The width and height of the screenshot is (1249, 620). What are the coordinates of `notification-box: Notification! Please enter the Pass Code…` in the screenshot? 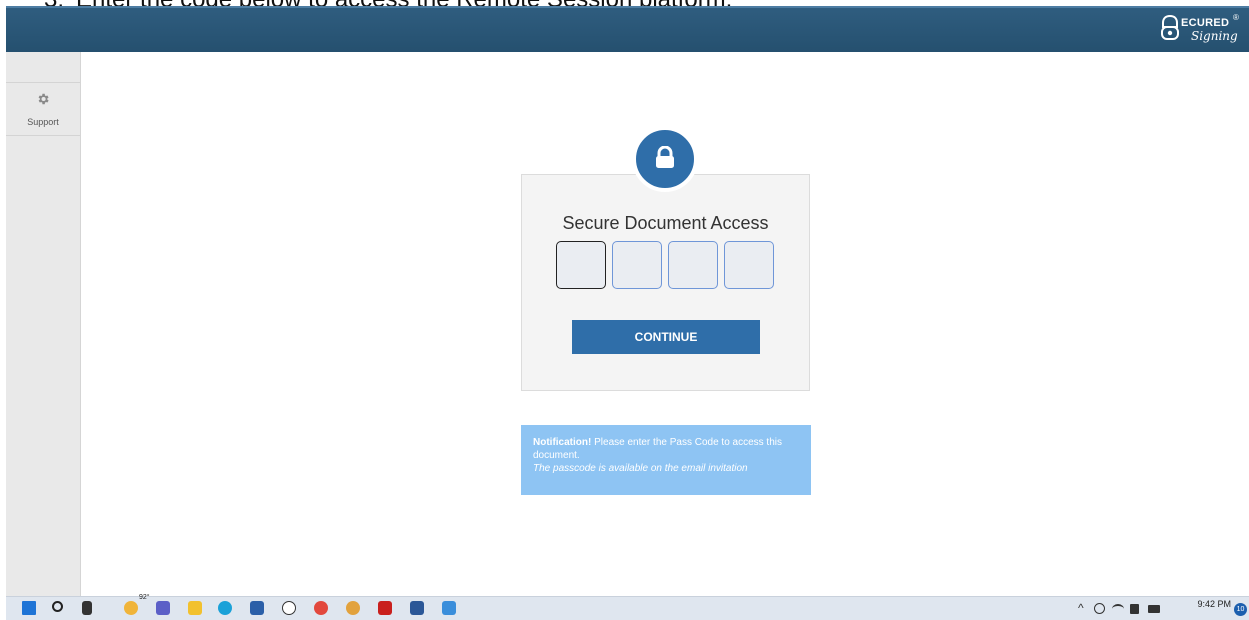 It's located at (666, 460).